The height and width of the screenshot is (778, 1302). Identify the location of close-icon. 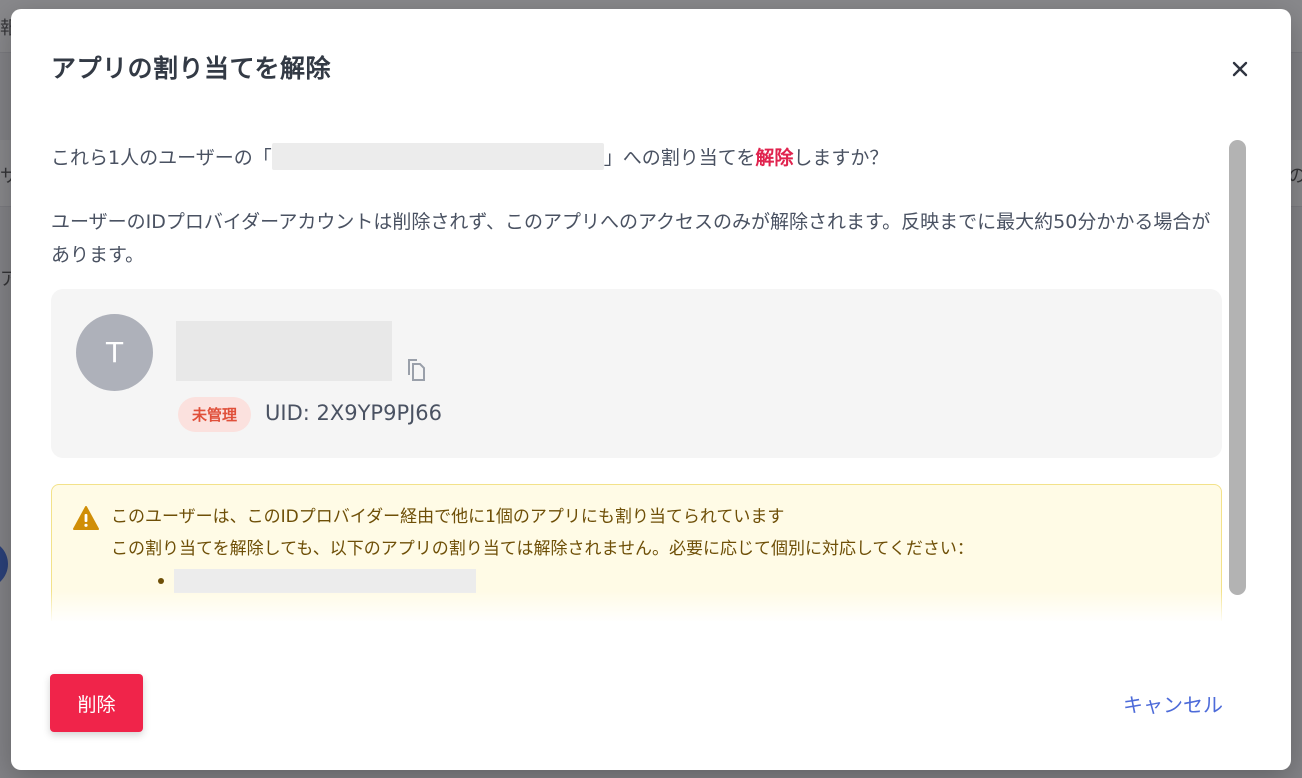
(1240, 69).